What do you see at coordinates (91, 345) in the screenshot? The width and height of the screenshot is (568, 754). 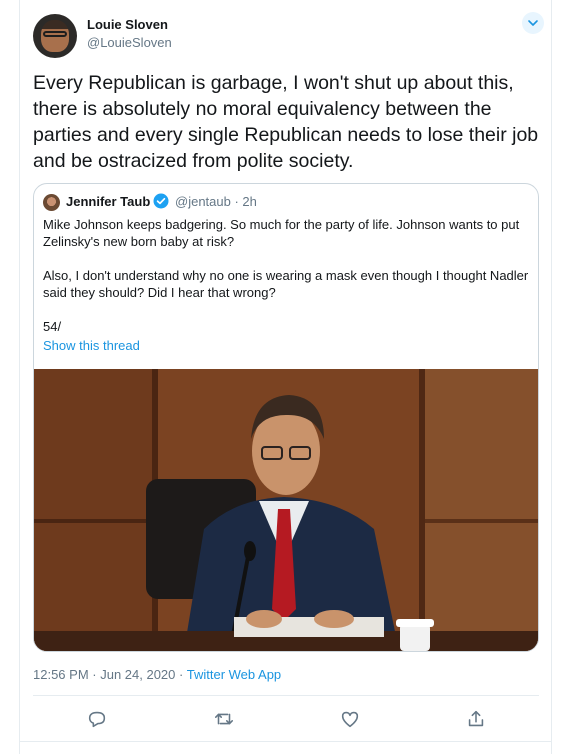 I see `show-thread-link: Show this thread` at bounding box center [91, 345].